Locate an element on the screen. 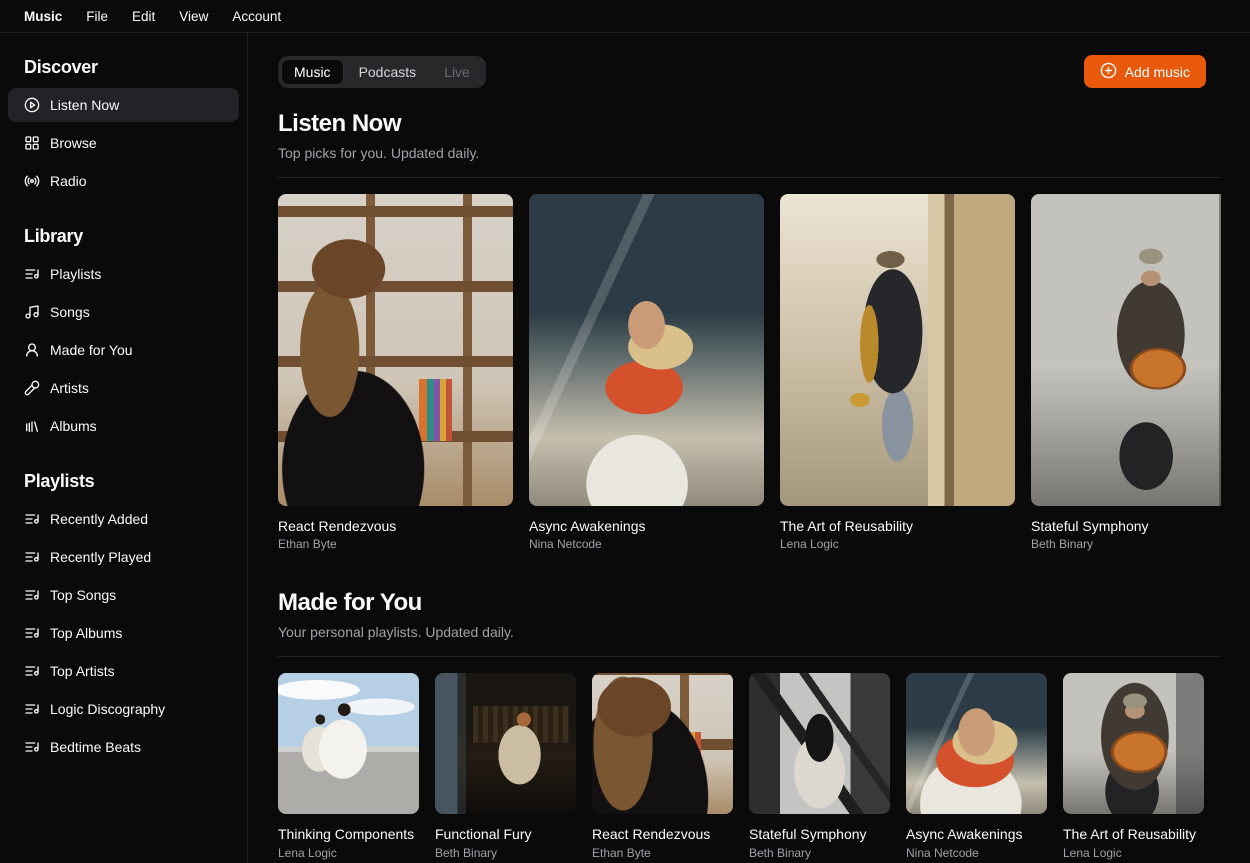  layout-grid-icon is located at coordinates (32, 143).